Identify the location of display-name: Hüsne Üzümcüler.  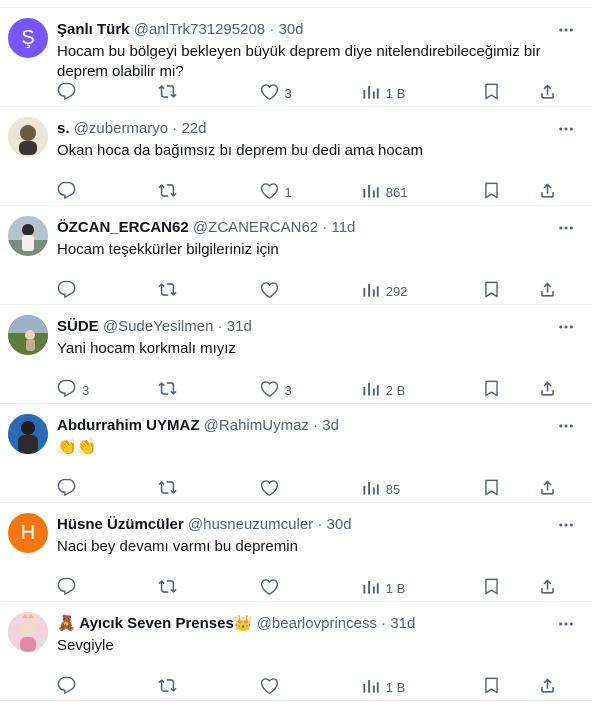
(120, 524).